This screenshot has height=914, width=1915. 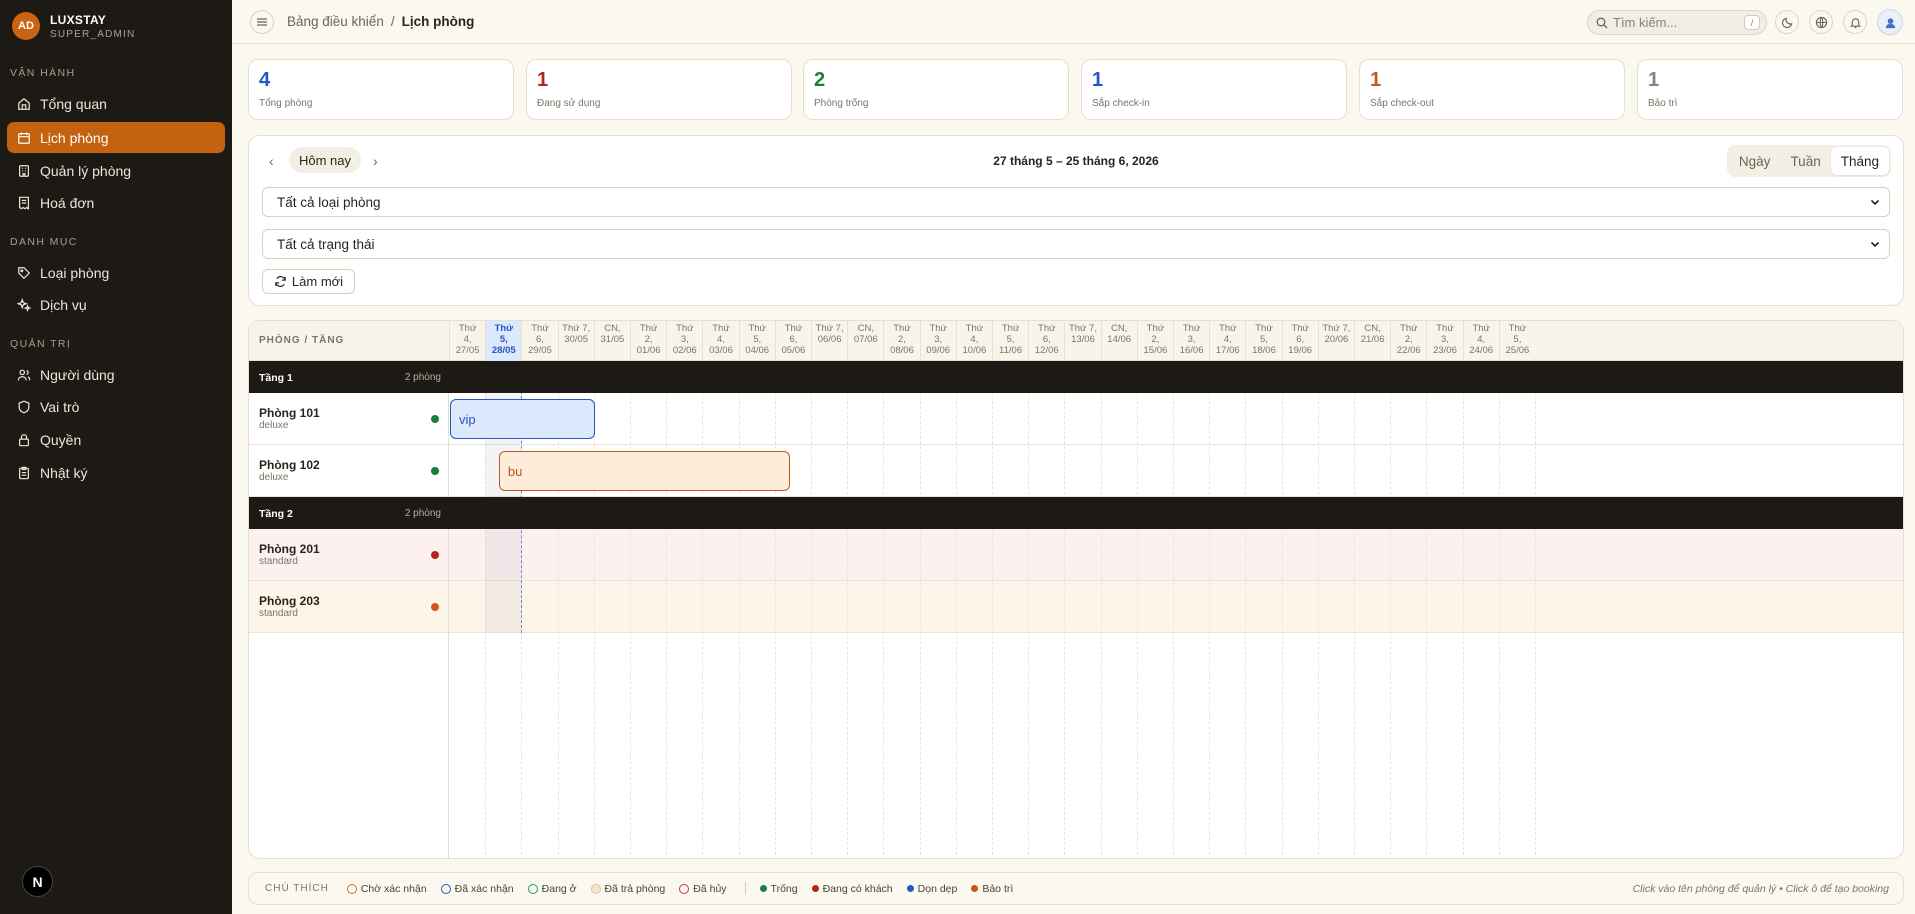 What do you see at coordinates (1821, 22) in the screenshot?
I see `language-button` at bounding box center [1821, 22].